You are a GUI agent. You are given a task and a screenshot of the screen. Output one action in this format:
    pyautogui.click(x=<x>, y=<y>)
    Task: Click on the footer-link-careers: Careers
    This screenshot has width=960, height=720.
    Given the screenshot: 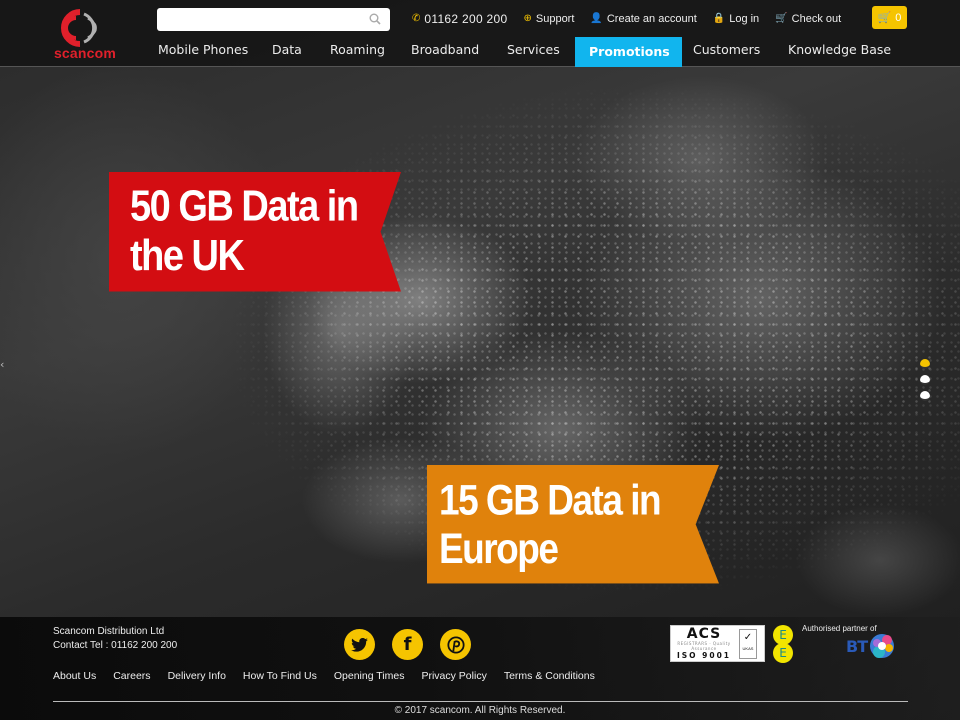 What is the action you would take?
    pyautogui.click(x=131, y=676)
    